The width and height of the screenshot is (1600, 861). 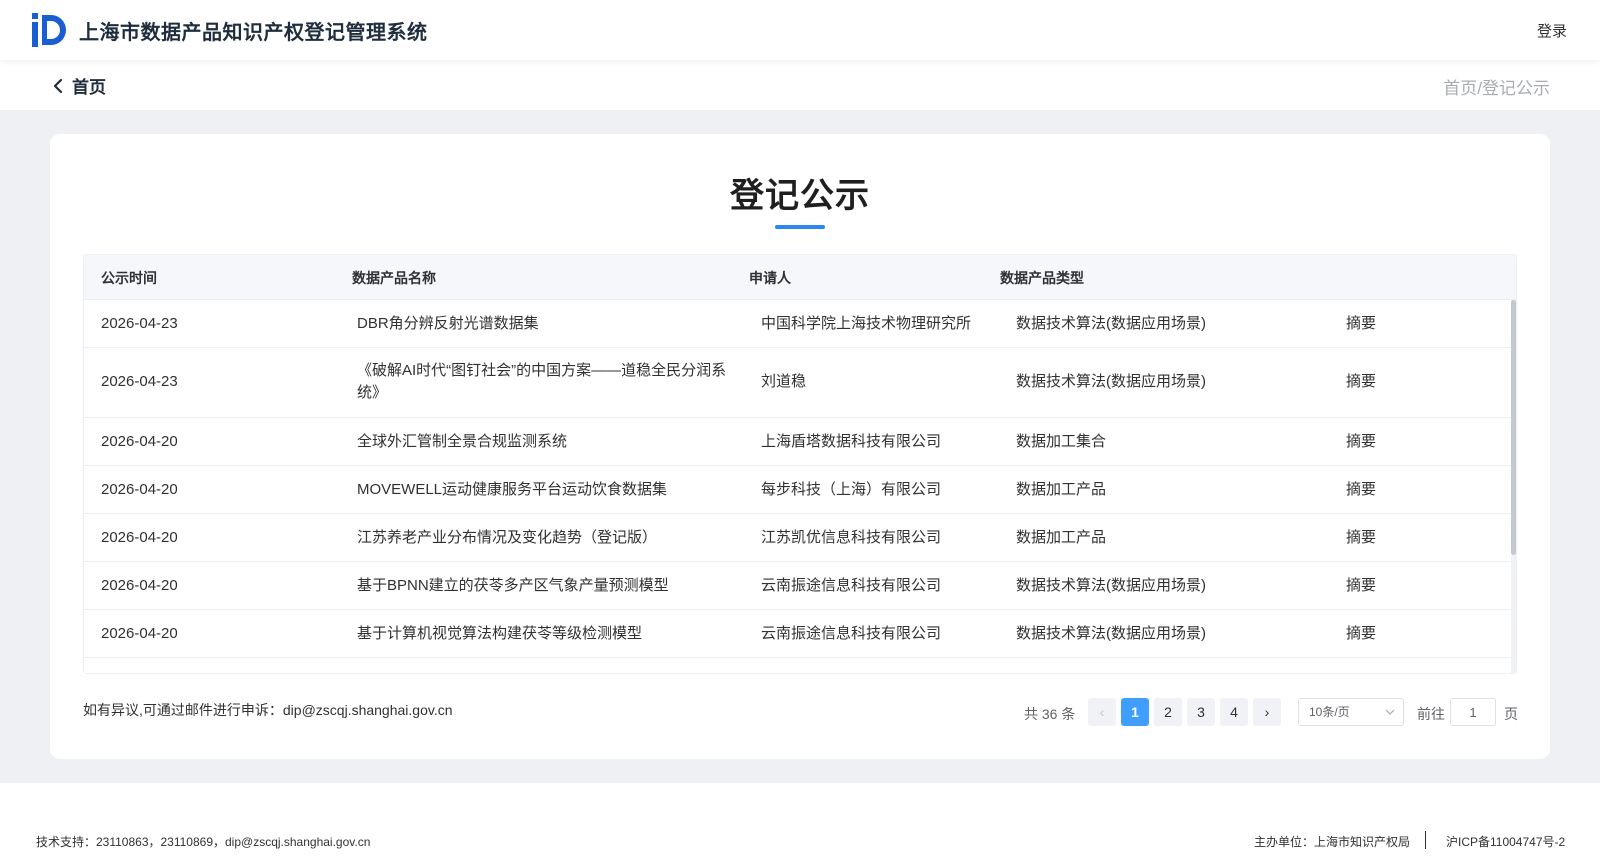 I want to click on goto-label: 前往, so click(x=1431, y=714).